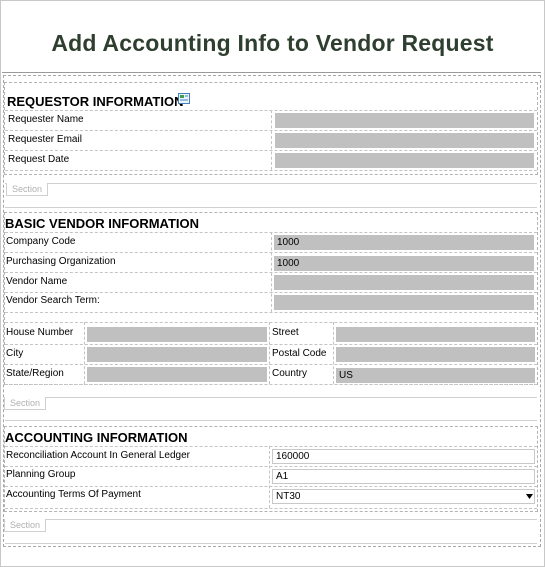 The height and width of the screenshot is (567, 545). What do you see at coordinates (404, 140) in the screenshot?
I see `requester-email-field` at bounding box center [404, 140].